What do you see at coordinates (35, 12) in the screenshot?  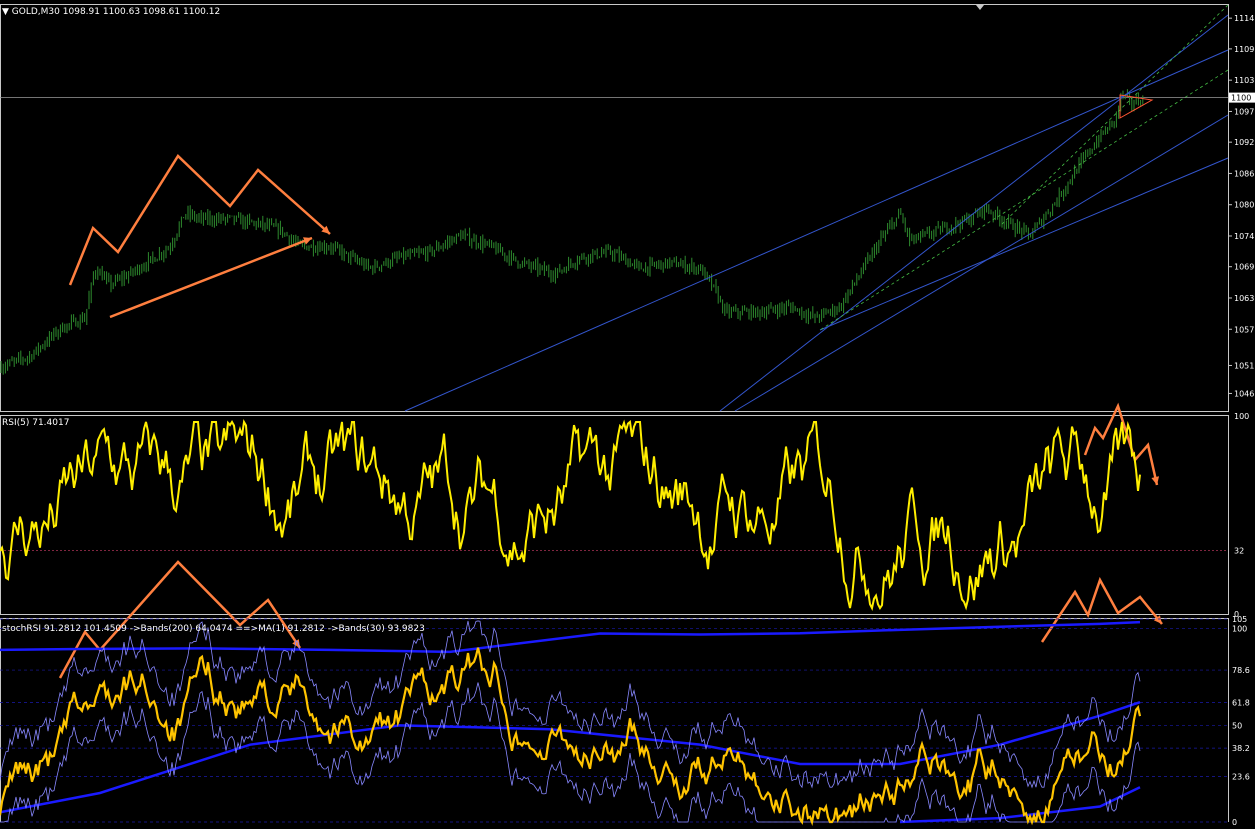 I see `symbol-label: GOLD,M30` at bounding box center [35, 12].